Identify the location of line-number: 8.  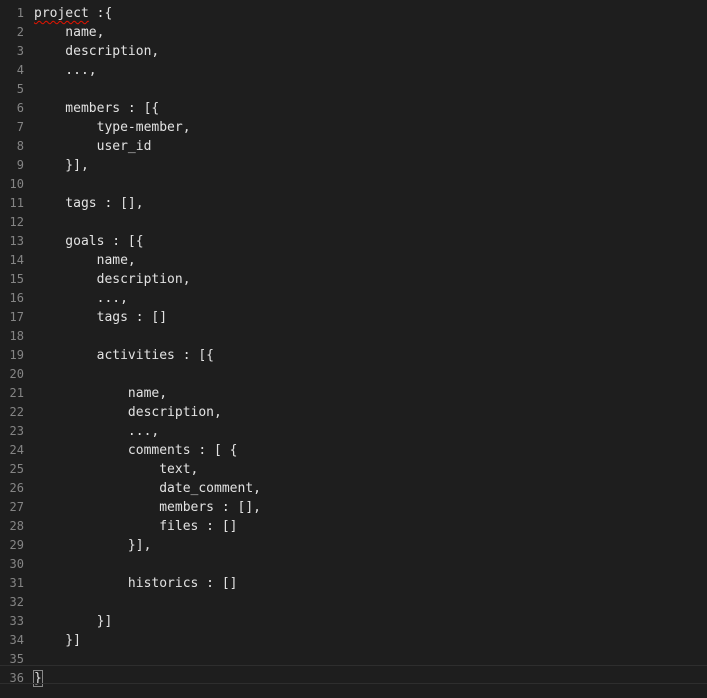
(20, 146).